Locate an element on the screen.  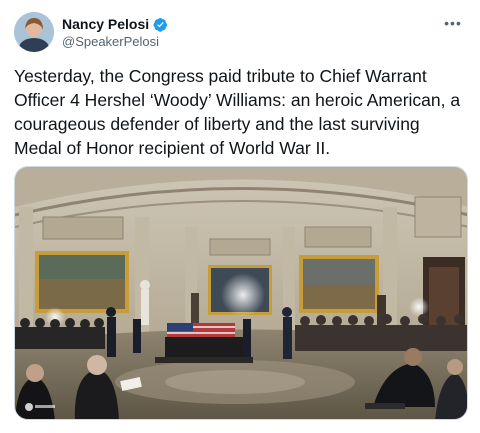
more-options-button: ••• is located at coordinates (453, 23).